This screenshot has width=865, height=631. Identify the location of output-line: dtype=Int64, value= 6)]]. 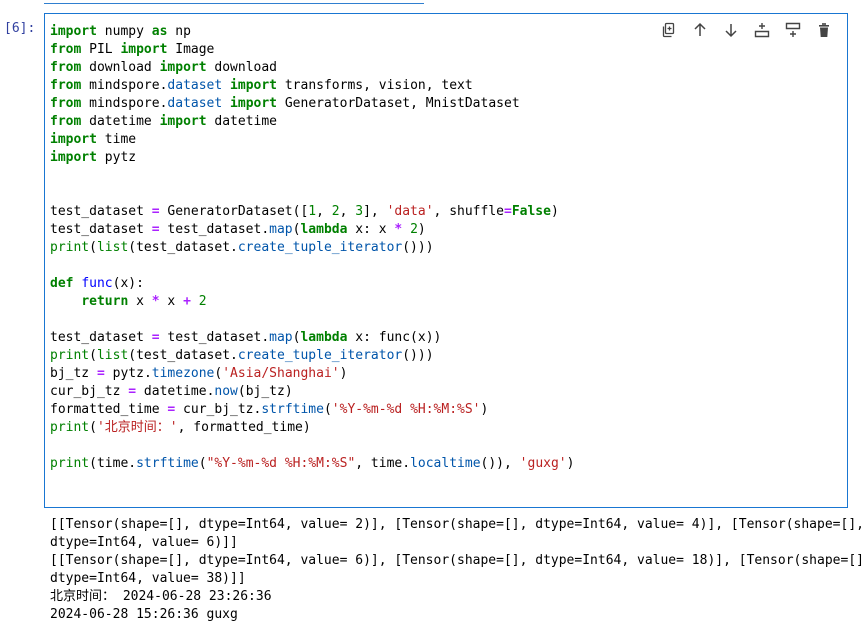
(144, 542).